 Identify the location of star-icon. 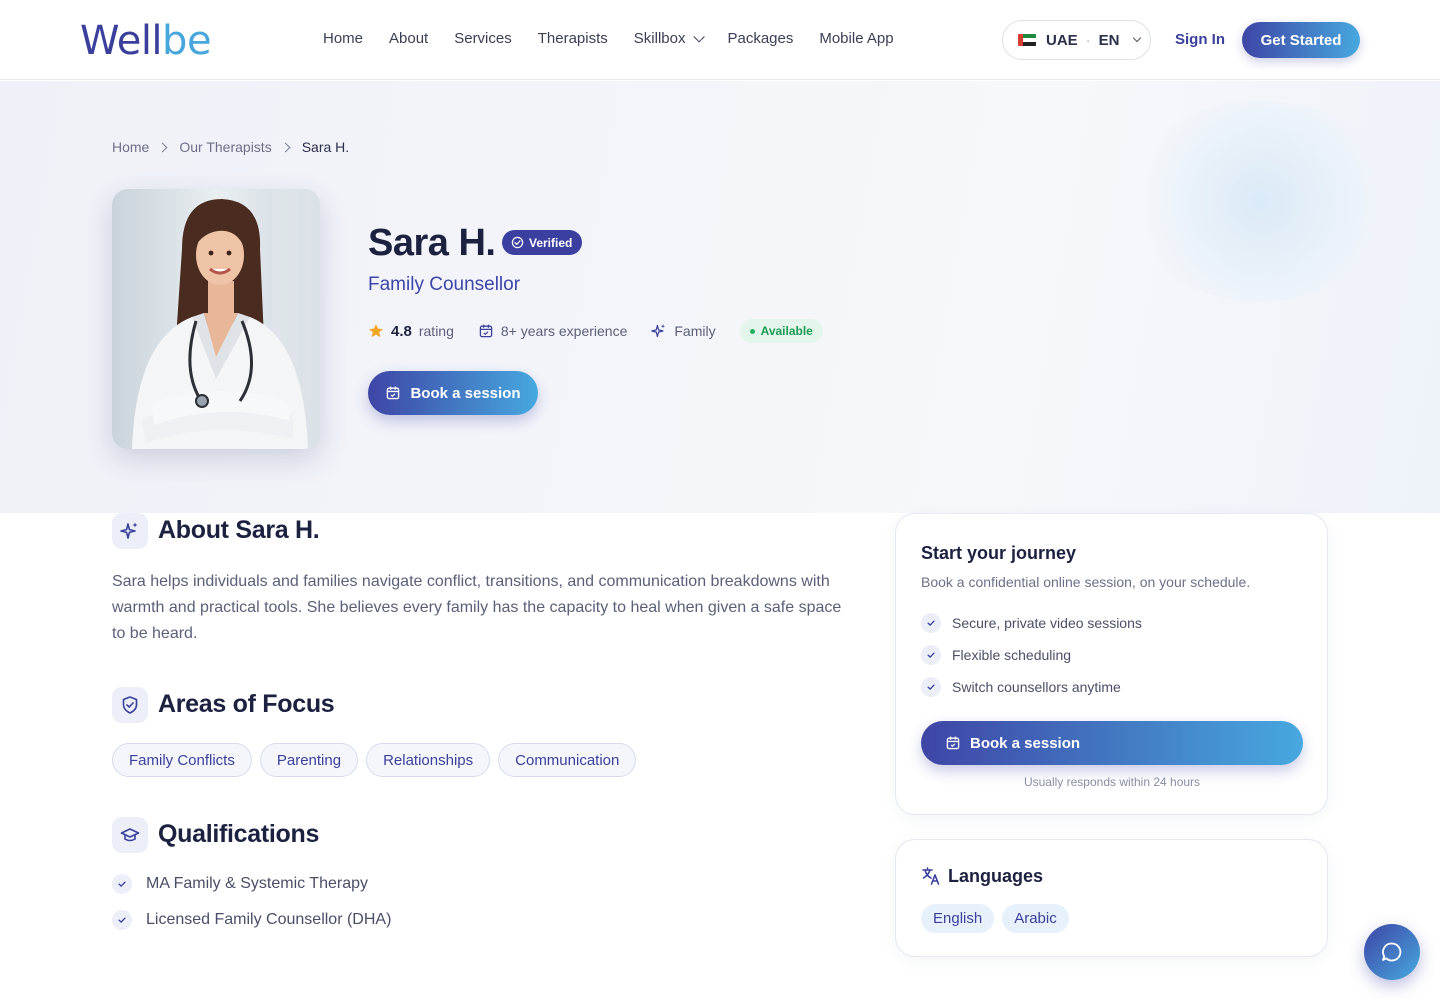
(376, 331).